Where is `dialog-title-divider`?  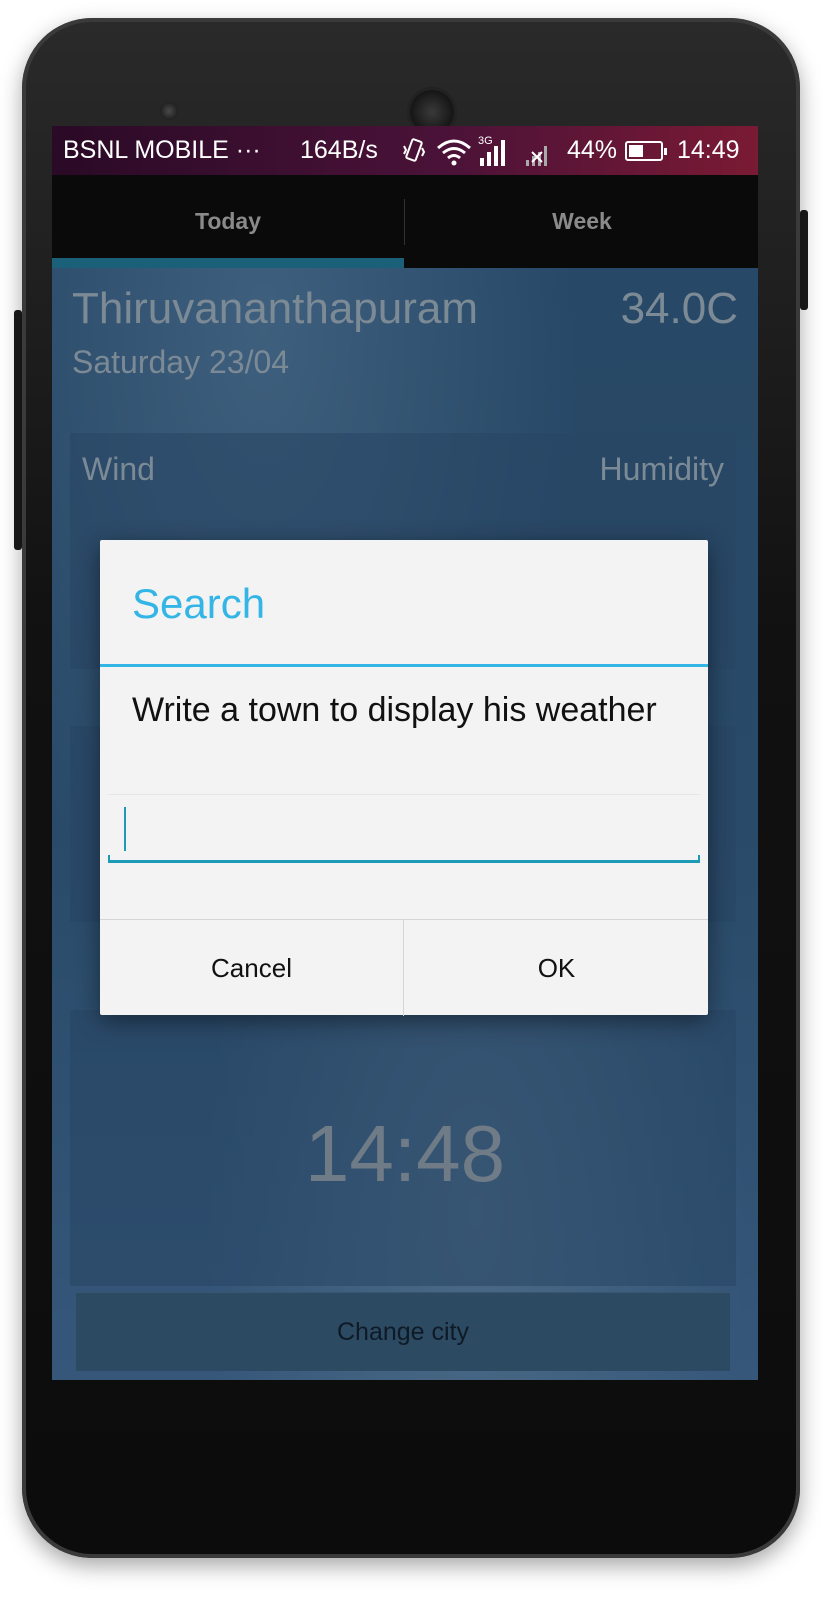 dialog-title-divider is located at coordinates (404, 665).